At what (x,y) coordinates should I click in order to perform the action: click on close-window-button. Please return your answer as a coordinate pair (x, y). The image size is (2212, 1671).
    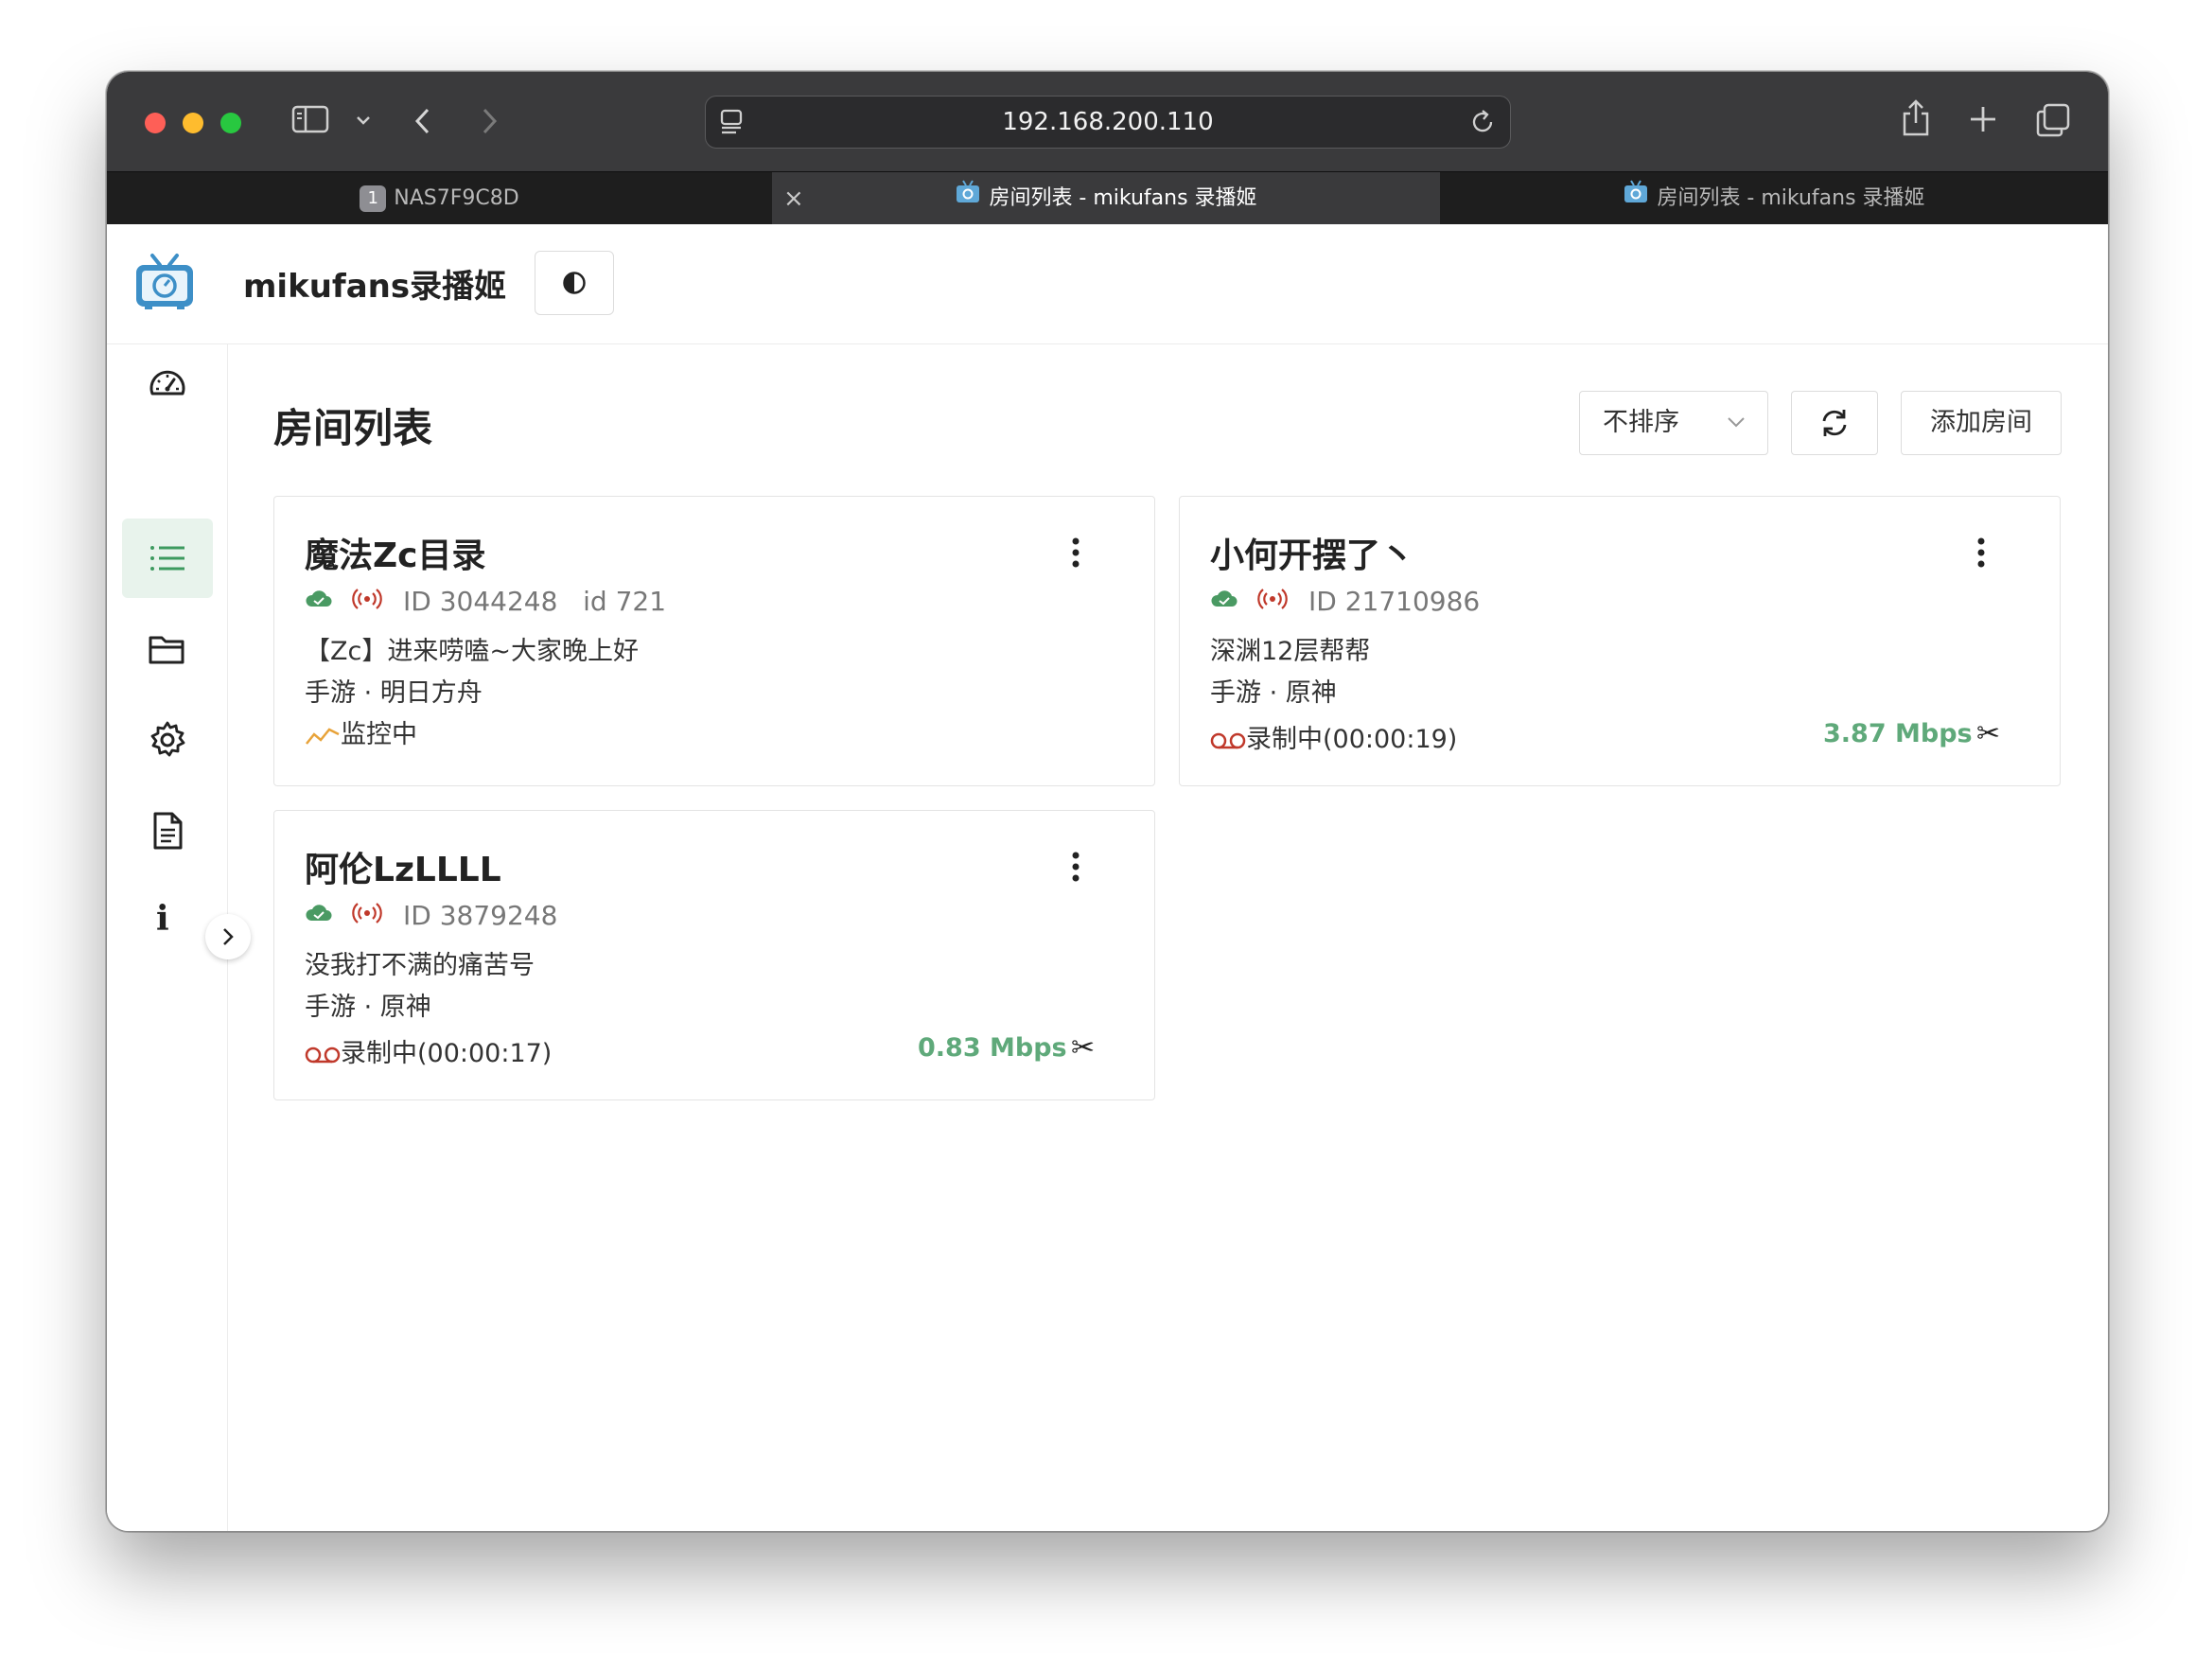
    Looking at the image, I should click on (155, 123).